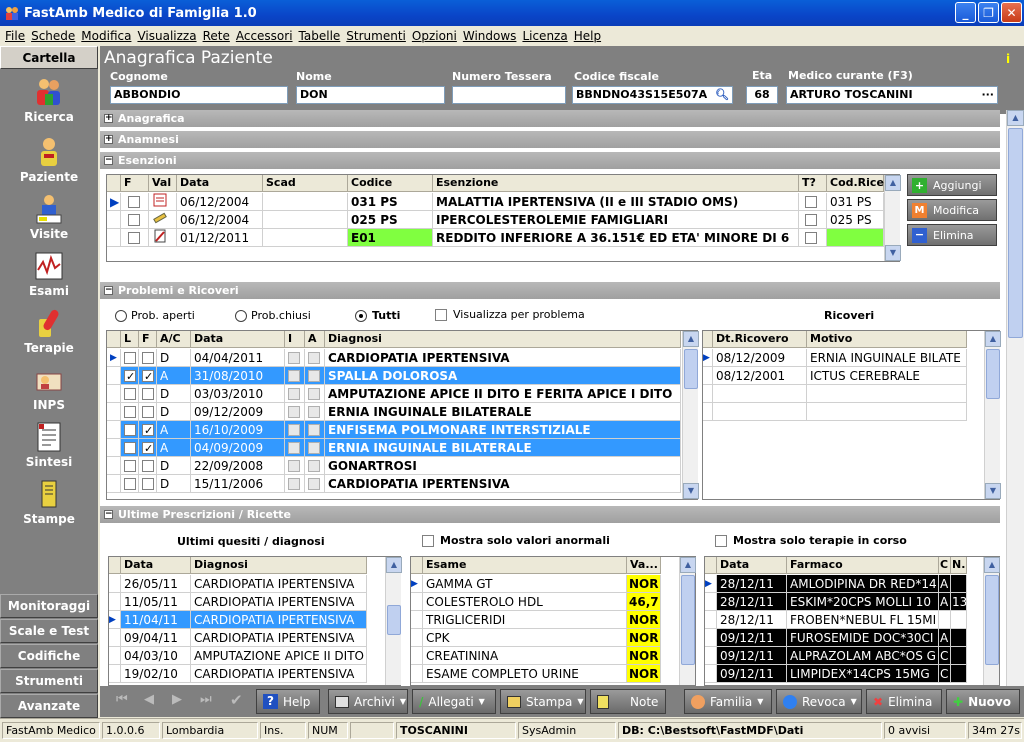 The image size is (1024, 742). Describe the element at coordinates (887, 339) in the screenshot. I see `col-header-motivo: Motivo` at that location.